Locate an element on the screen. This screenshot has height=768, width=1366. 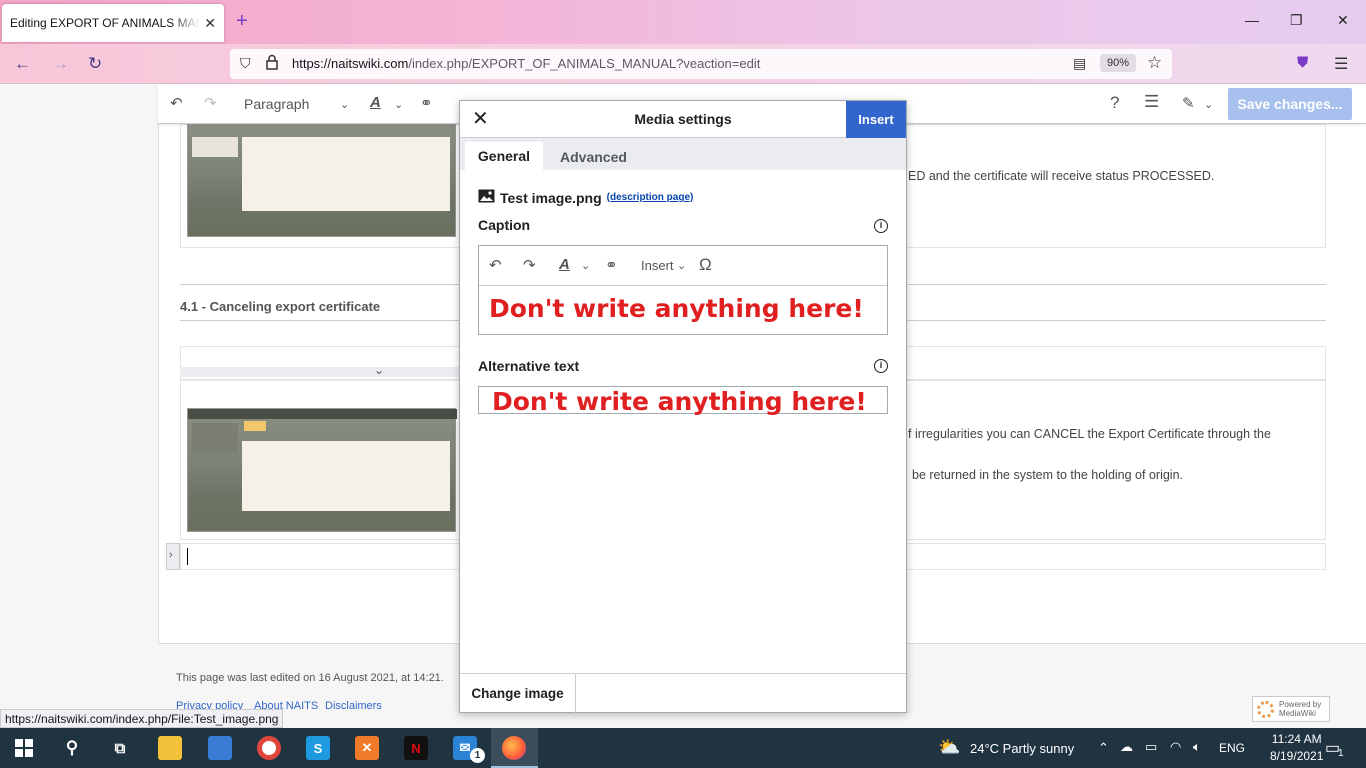
dialog-header: Media settings ✕ Insert is located at coordinates (683, 119).